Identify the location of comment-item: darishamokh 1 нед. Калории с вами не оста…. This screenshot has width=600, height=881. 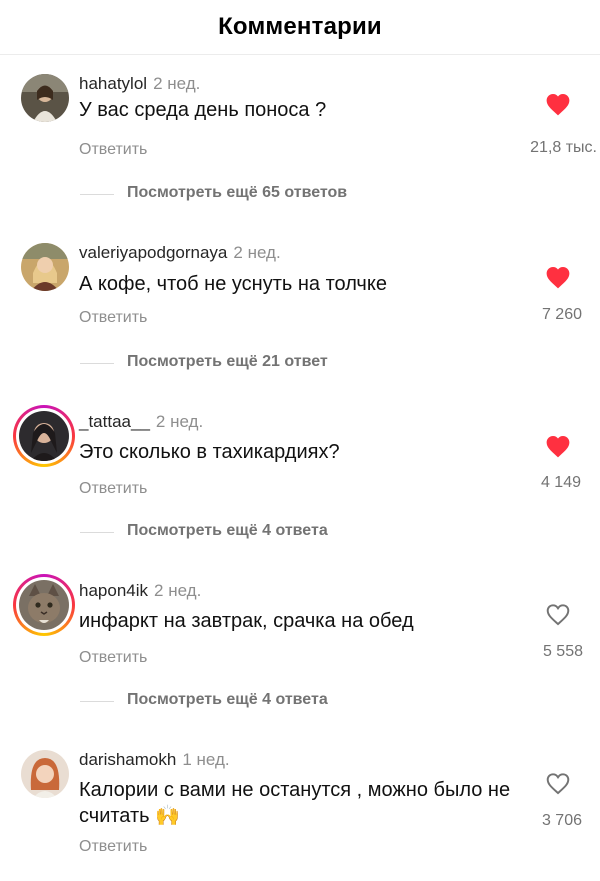
(300, 810).